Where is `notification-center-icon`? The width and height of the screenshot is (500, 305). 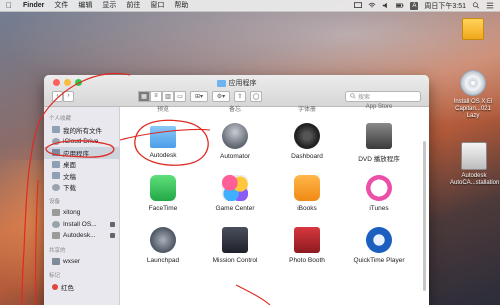
notification-center-icon is located at coordinates (490, 5).